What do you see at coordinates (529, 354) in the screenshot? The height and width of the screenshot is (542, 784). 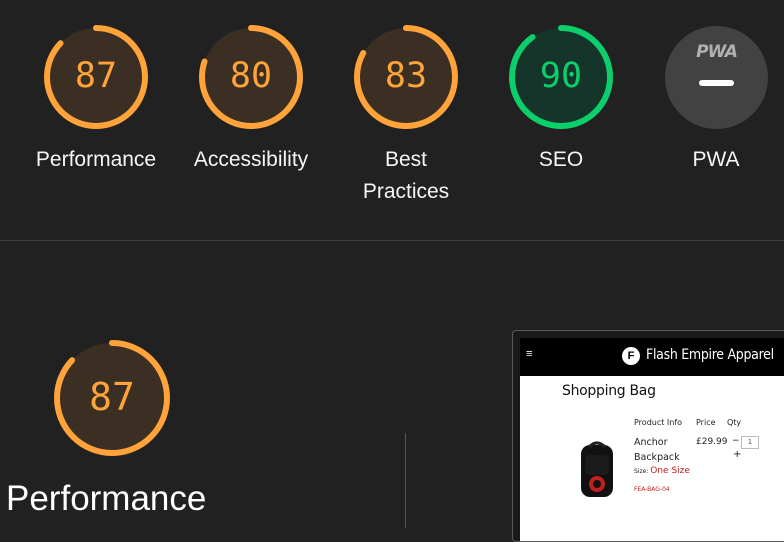 I see `hamburger-menu-icon: ≡` at bounding box center [529, 354].